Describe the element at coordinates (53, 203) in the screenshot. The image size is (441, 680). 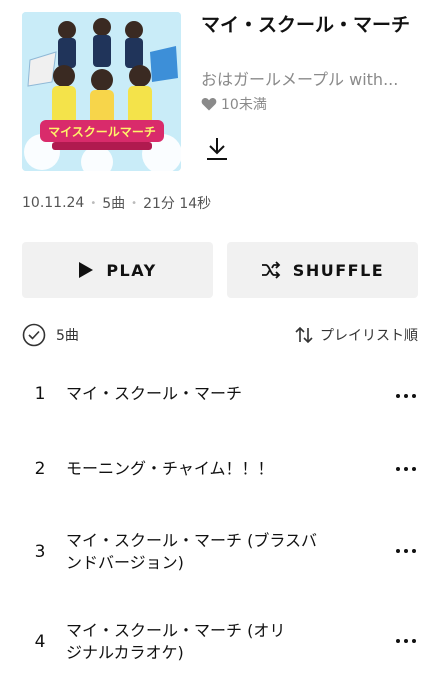
I see `release-date: 10.11.24` at that location.